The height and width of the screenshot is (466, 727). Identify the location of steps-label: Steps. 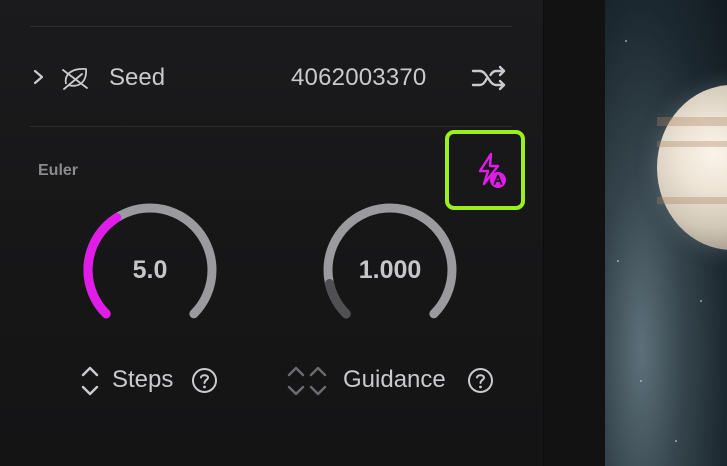
(143, 379).